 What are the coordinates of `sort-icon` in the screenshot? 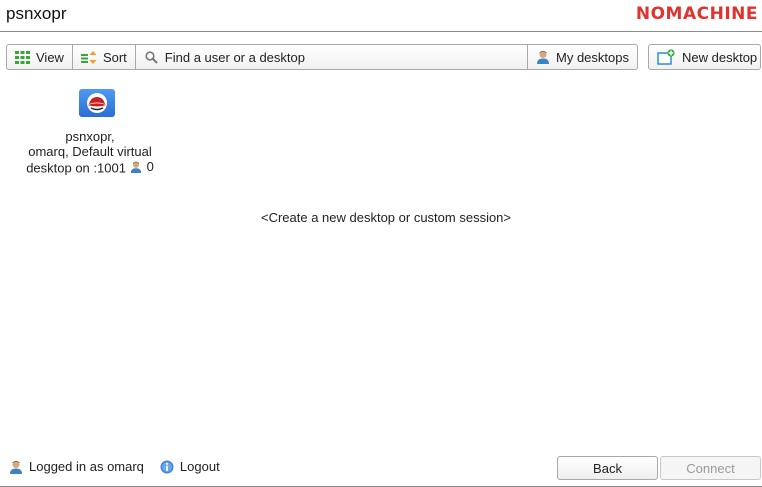 It's located at (88, 57).